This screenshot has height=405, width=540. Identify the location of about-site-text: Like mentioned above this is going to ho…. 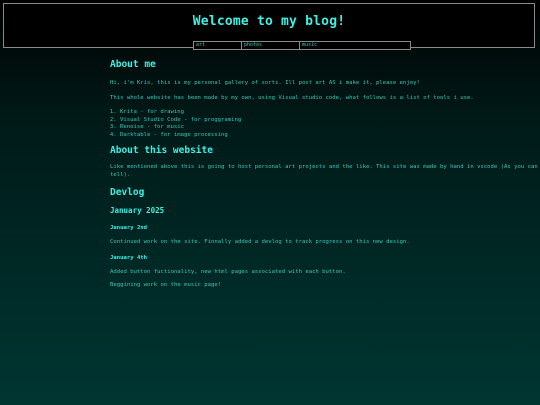
(324, 171).